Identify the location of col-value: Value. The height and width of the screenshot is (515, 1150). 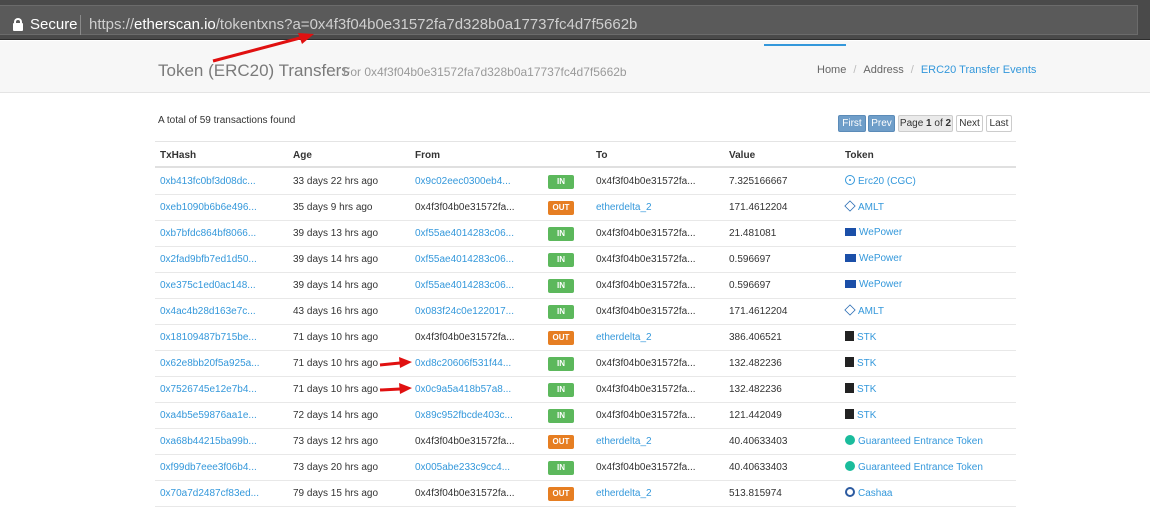
(742, 155).